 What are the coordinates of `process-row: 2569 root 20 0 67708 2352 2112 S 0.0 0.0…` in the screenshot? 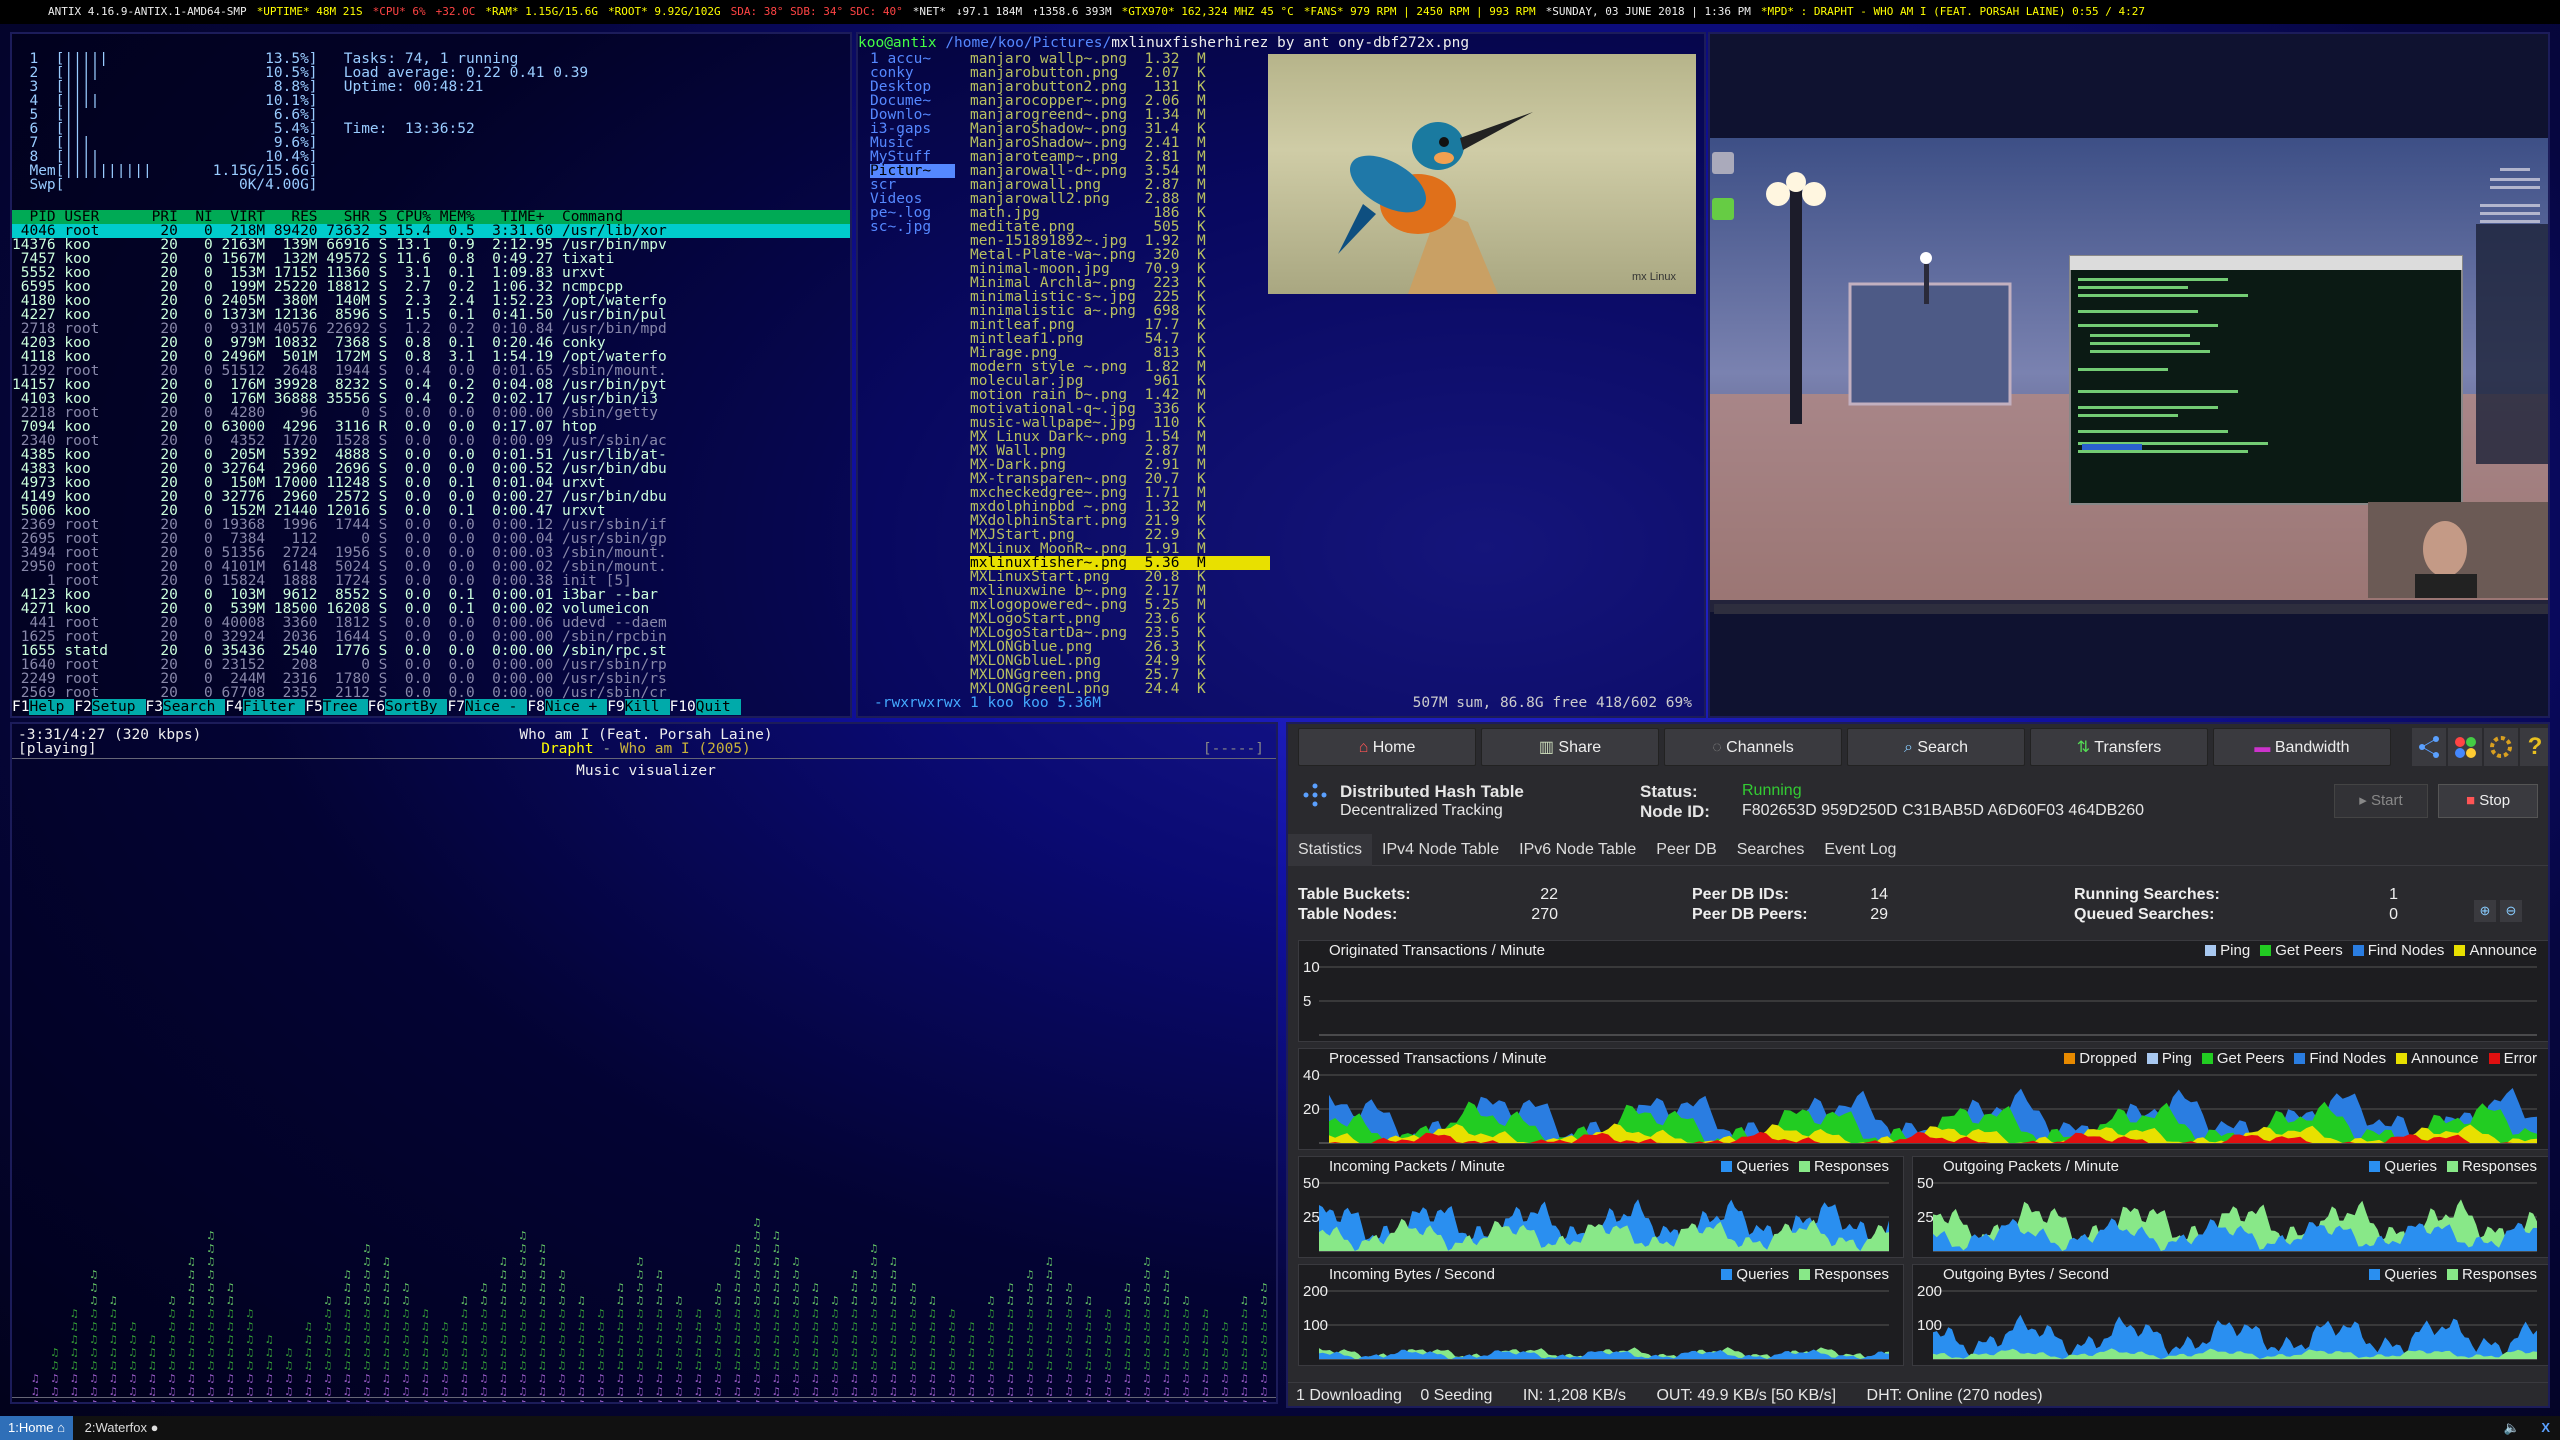 It's located at (431, 693).